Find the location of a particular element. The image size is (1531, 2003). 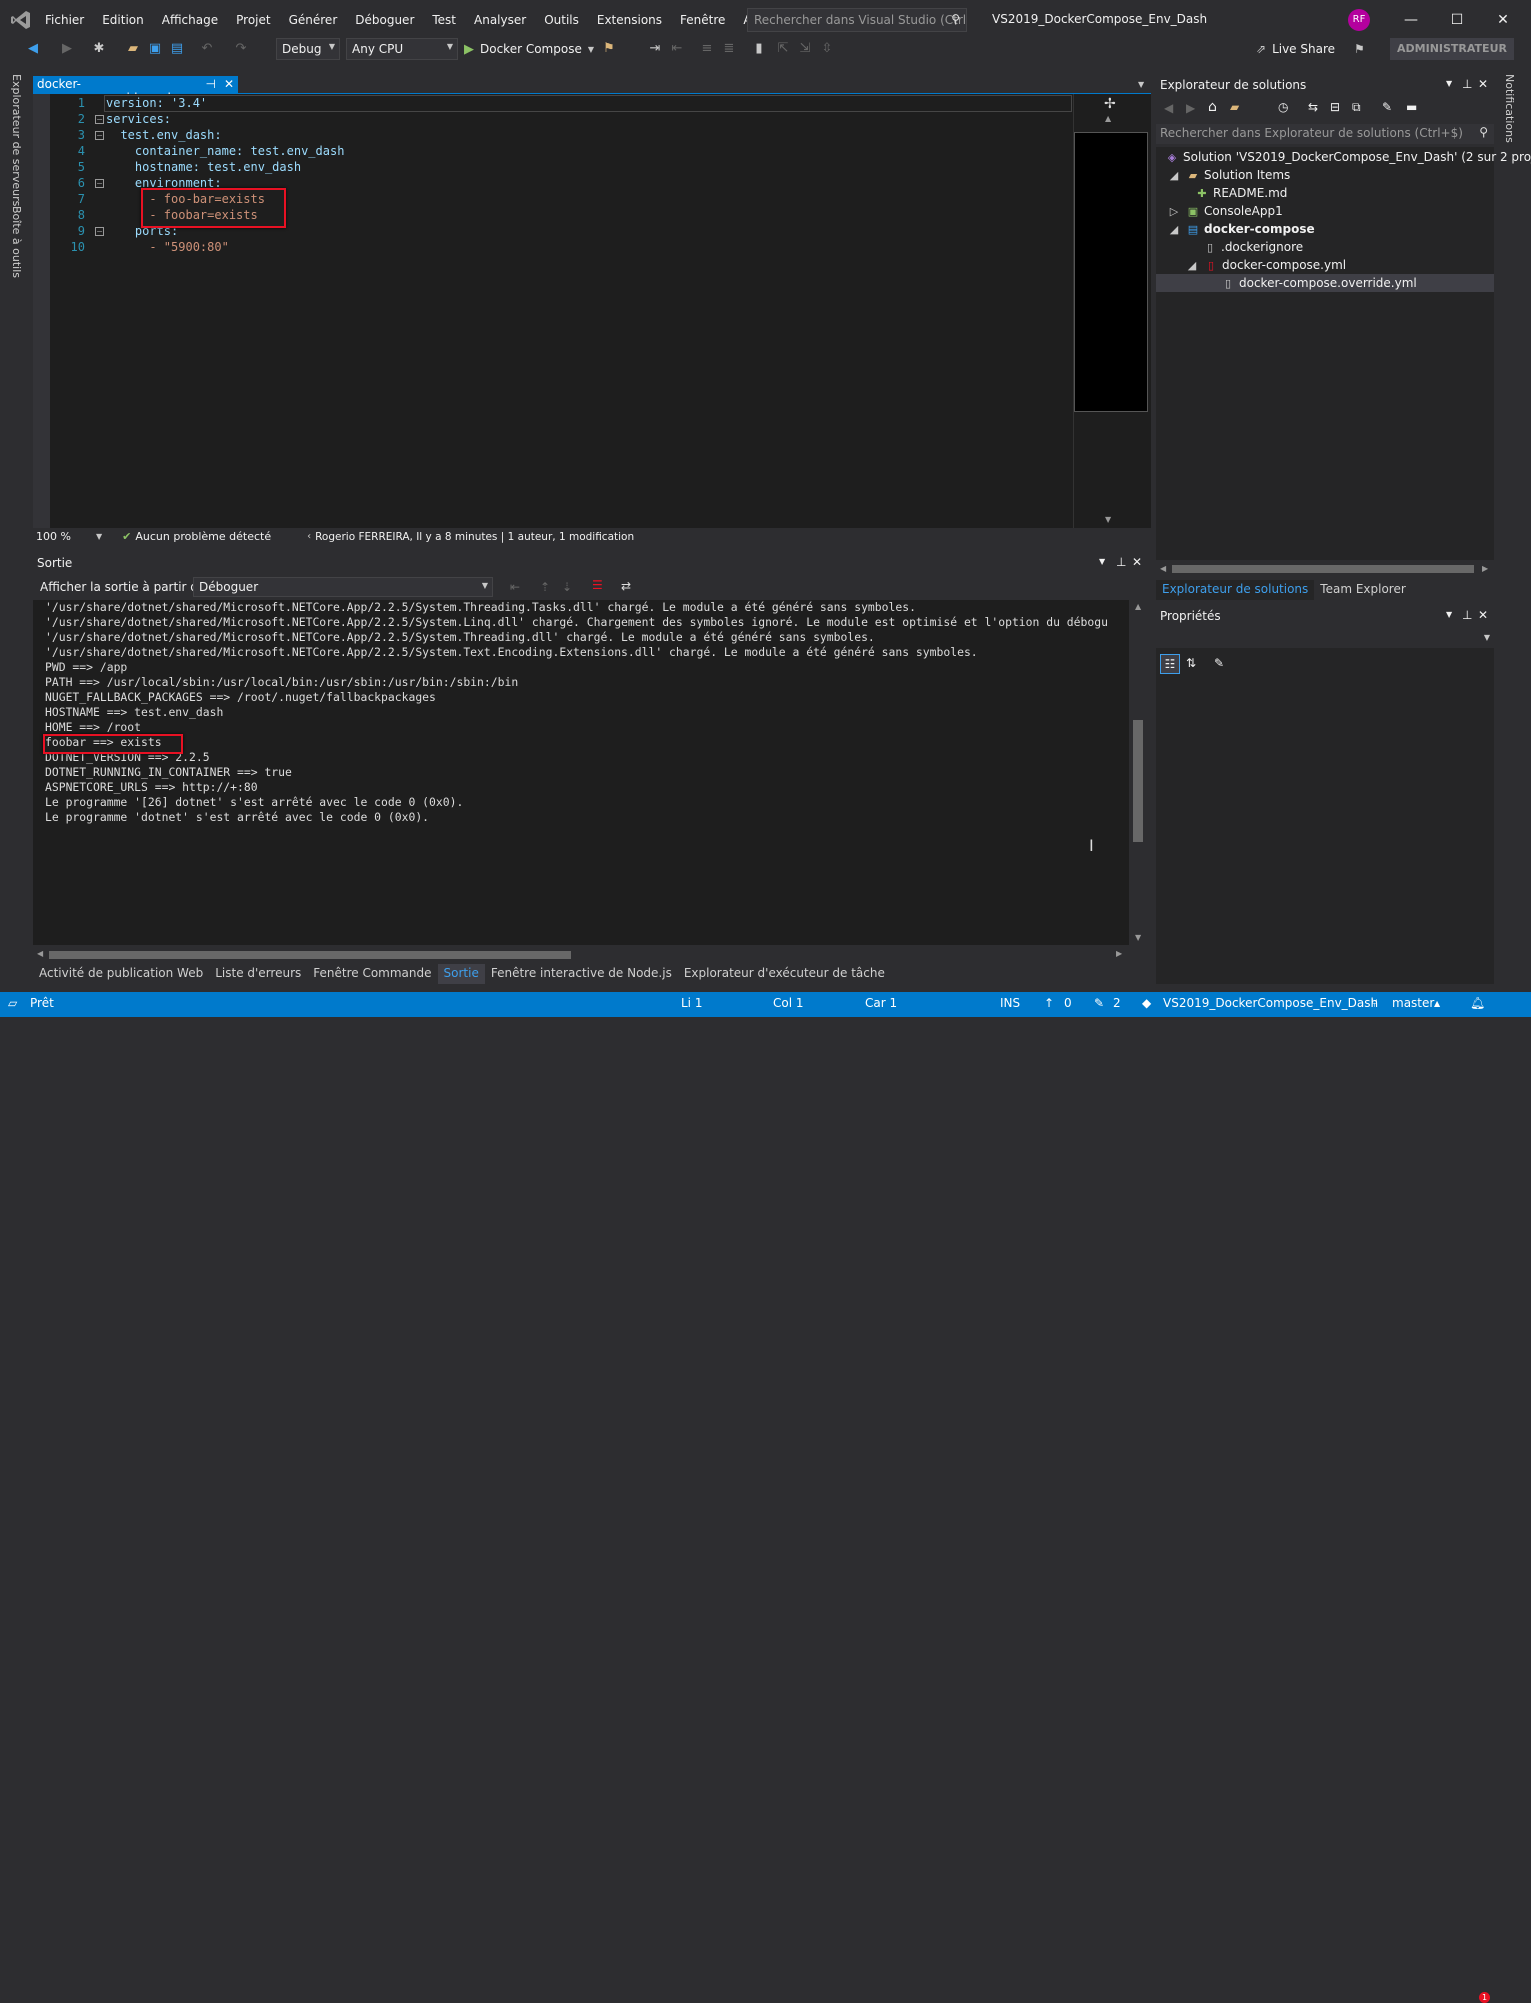

save-icon: ▣ is located at coordinates (155, 49).